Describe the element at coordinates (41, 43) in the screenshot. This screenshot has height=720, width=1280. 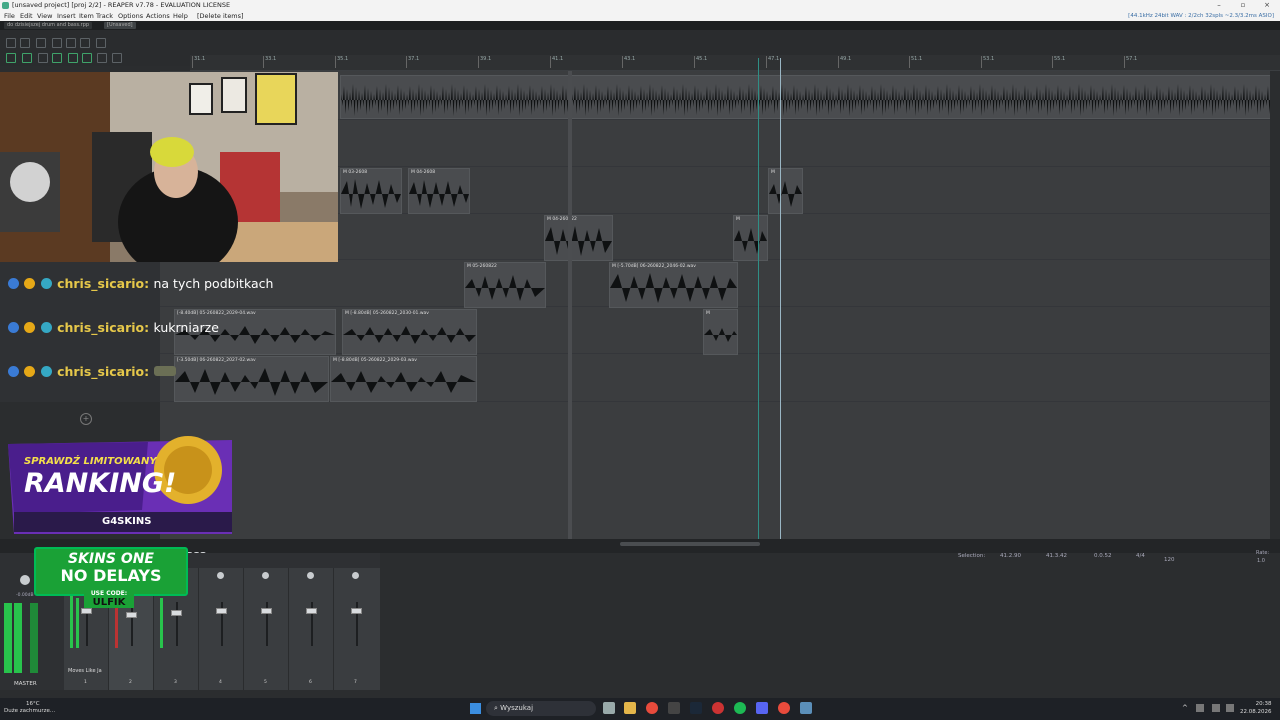
I see `save-project-icon` at that location.